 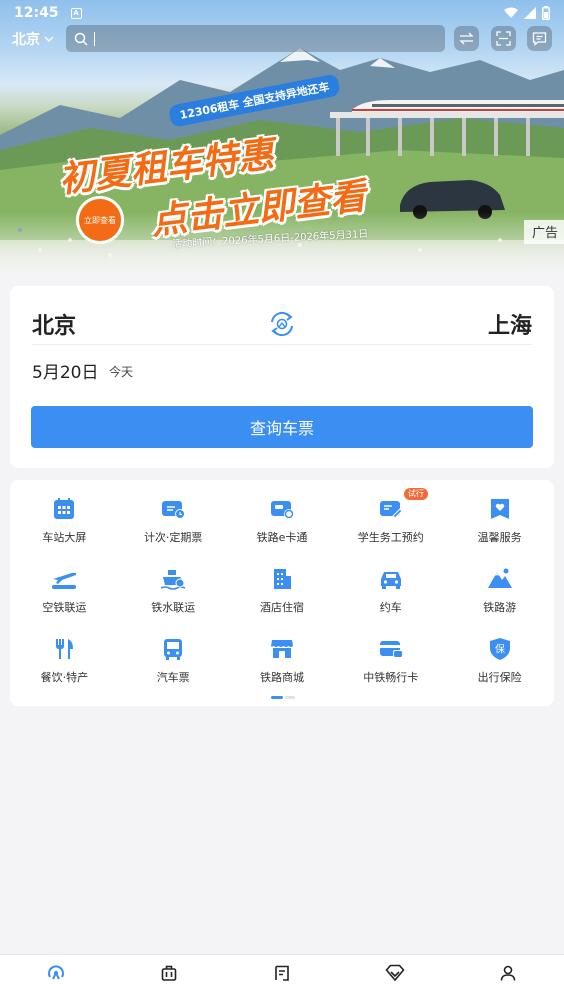 What do you see at coordinates (511, 12) in the screenshot?
I see `wifi-icon` at bounding box center [511, 12].